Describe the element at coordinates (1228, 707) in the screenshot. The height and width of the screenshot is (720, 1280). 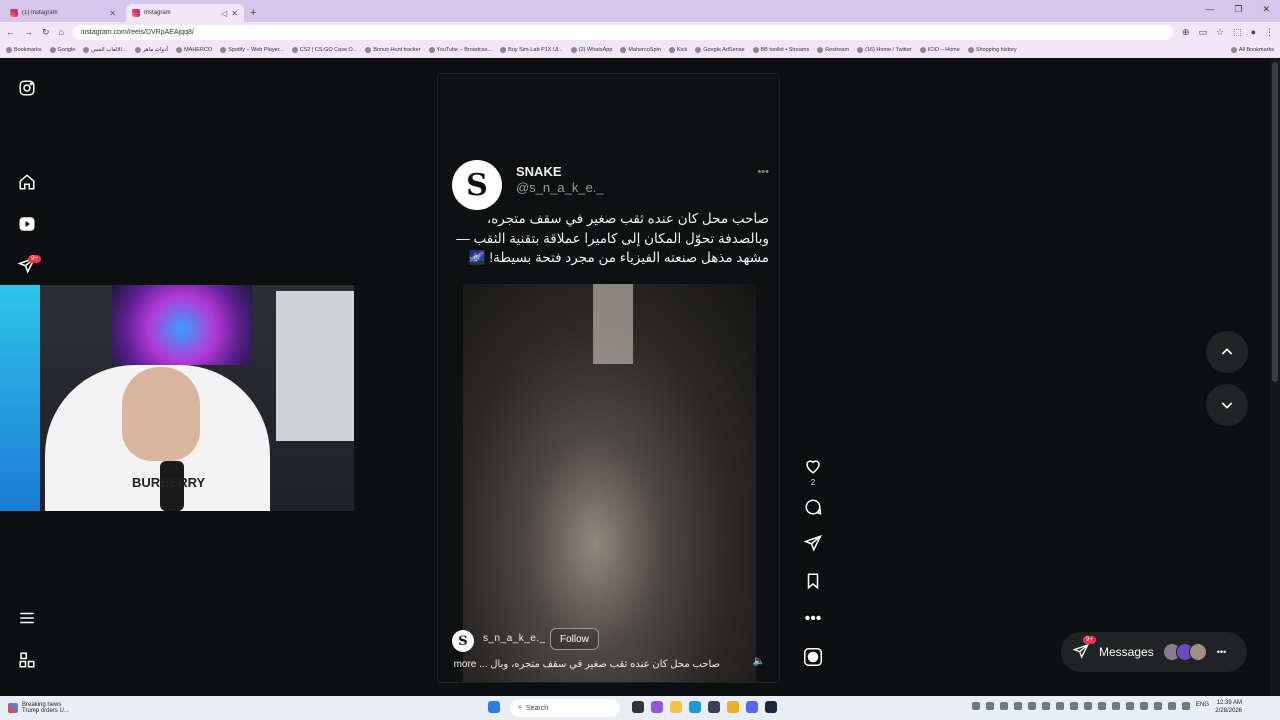
I see `clock: 12:39 AM 2/28/2026` at that location.